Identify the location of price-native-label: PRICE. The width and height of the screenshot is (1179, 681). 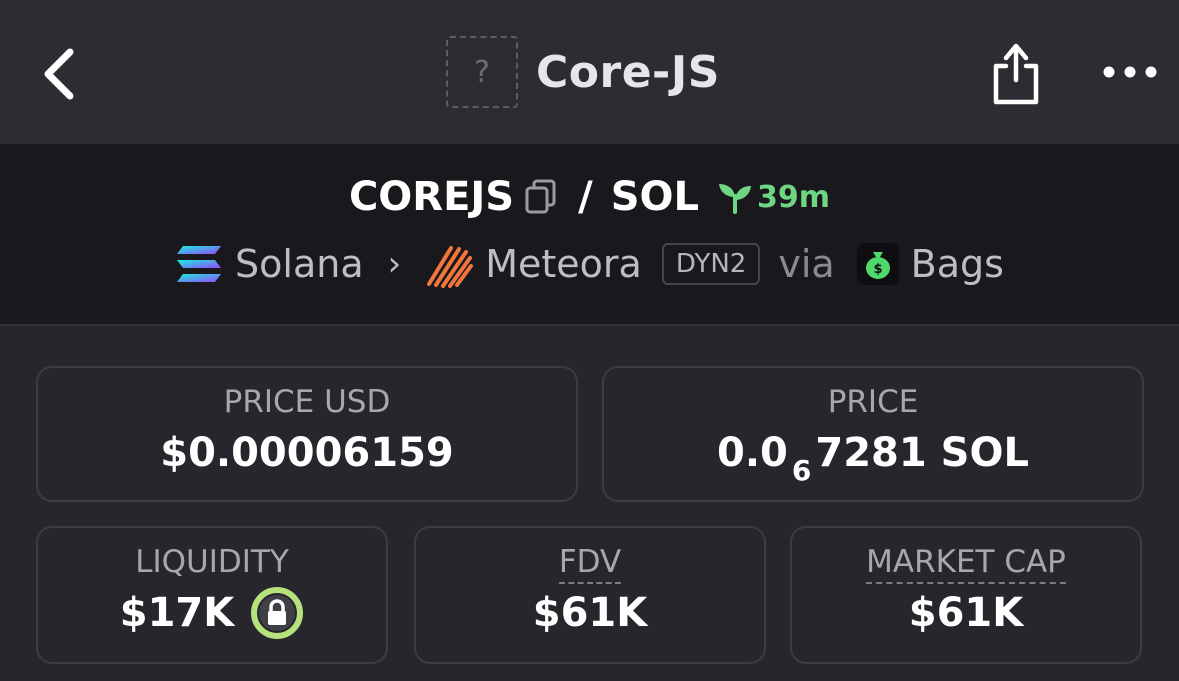
(873, 402).